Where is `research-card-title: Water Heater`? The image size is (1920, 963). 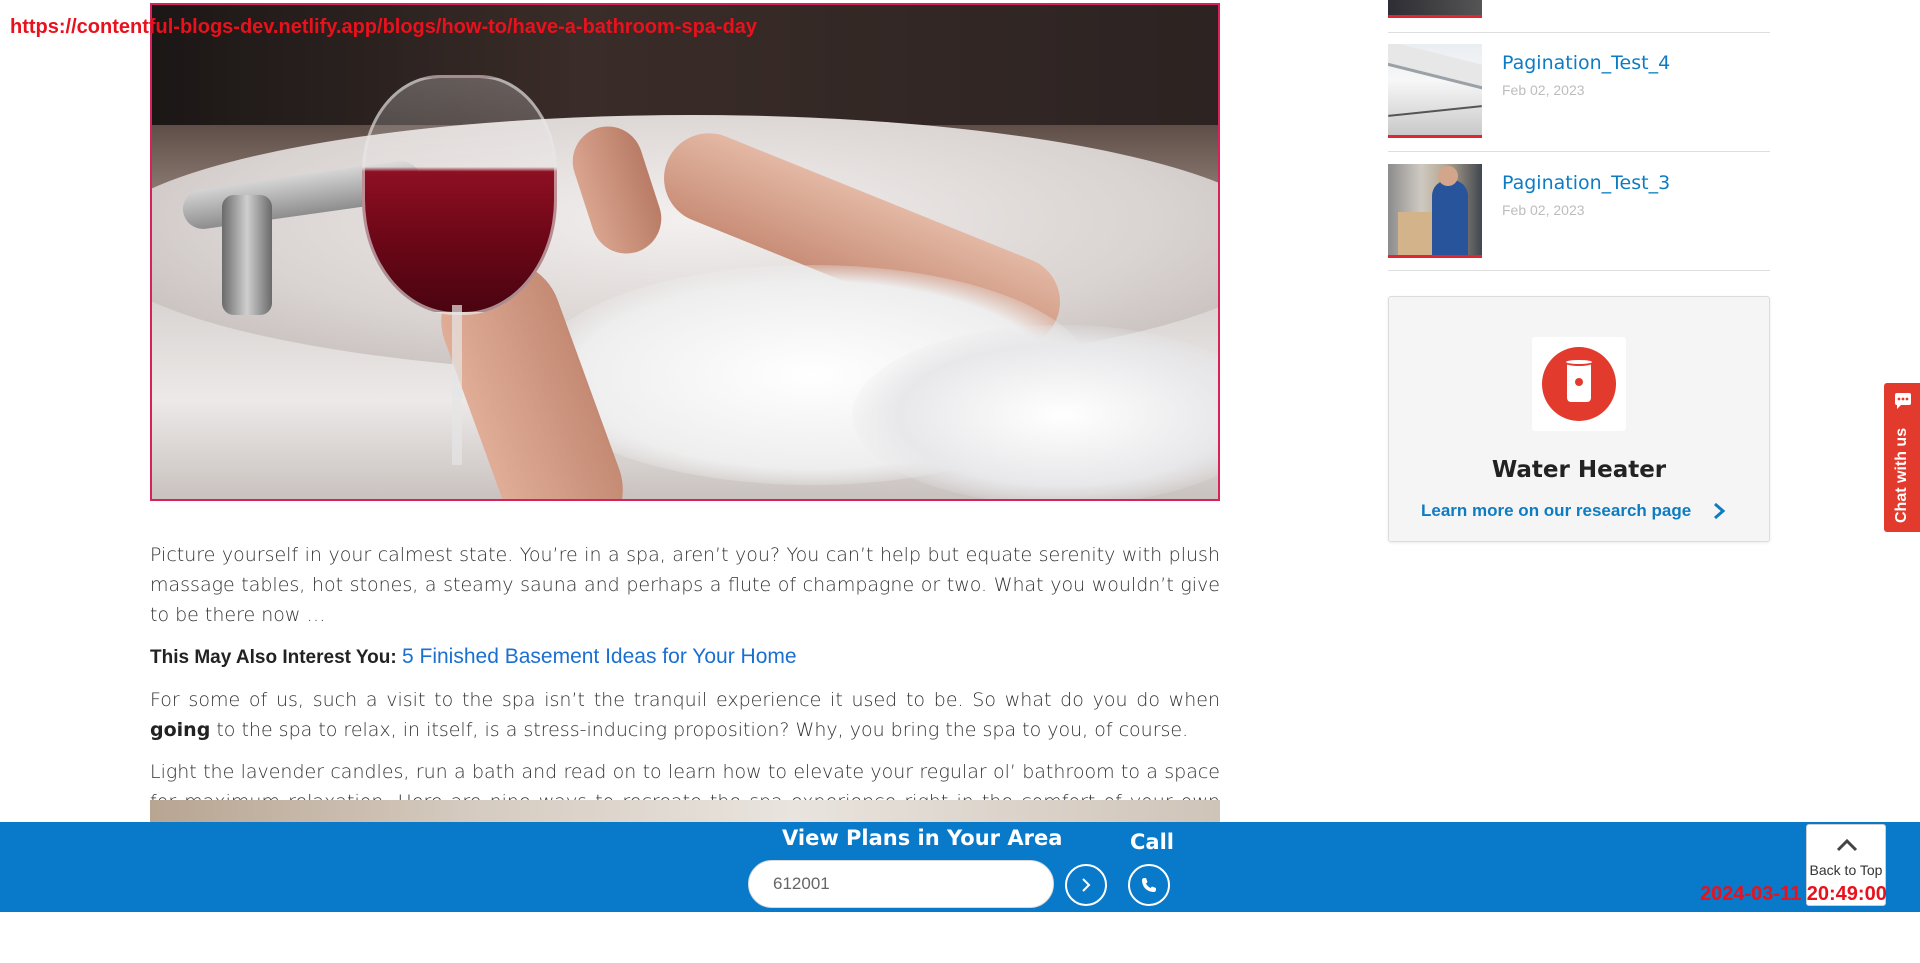
research-card-title: Water Heater is located at coordinates (1579, 470).